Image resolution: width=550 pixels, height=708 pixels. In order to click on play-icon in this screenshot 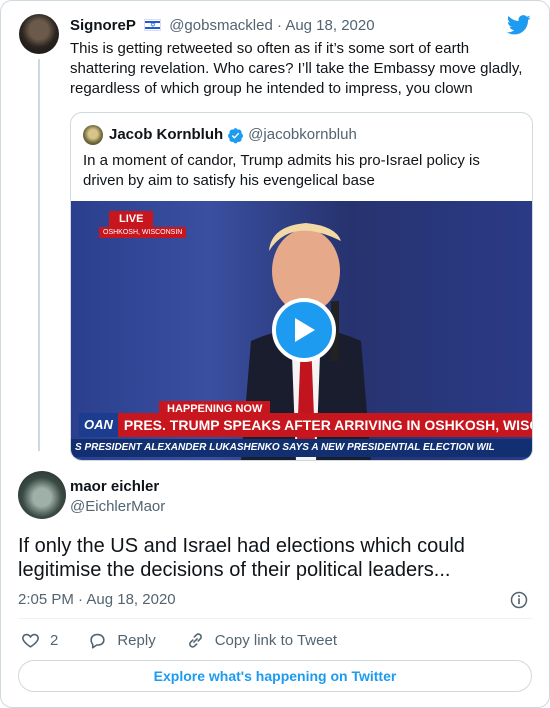, I will do `click(305, 330)`.